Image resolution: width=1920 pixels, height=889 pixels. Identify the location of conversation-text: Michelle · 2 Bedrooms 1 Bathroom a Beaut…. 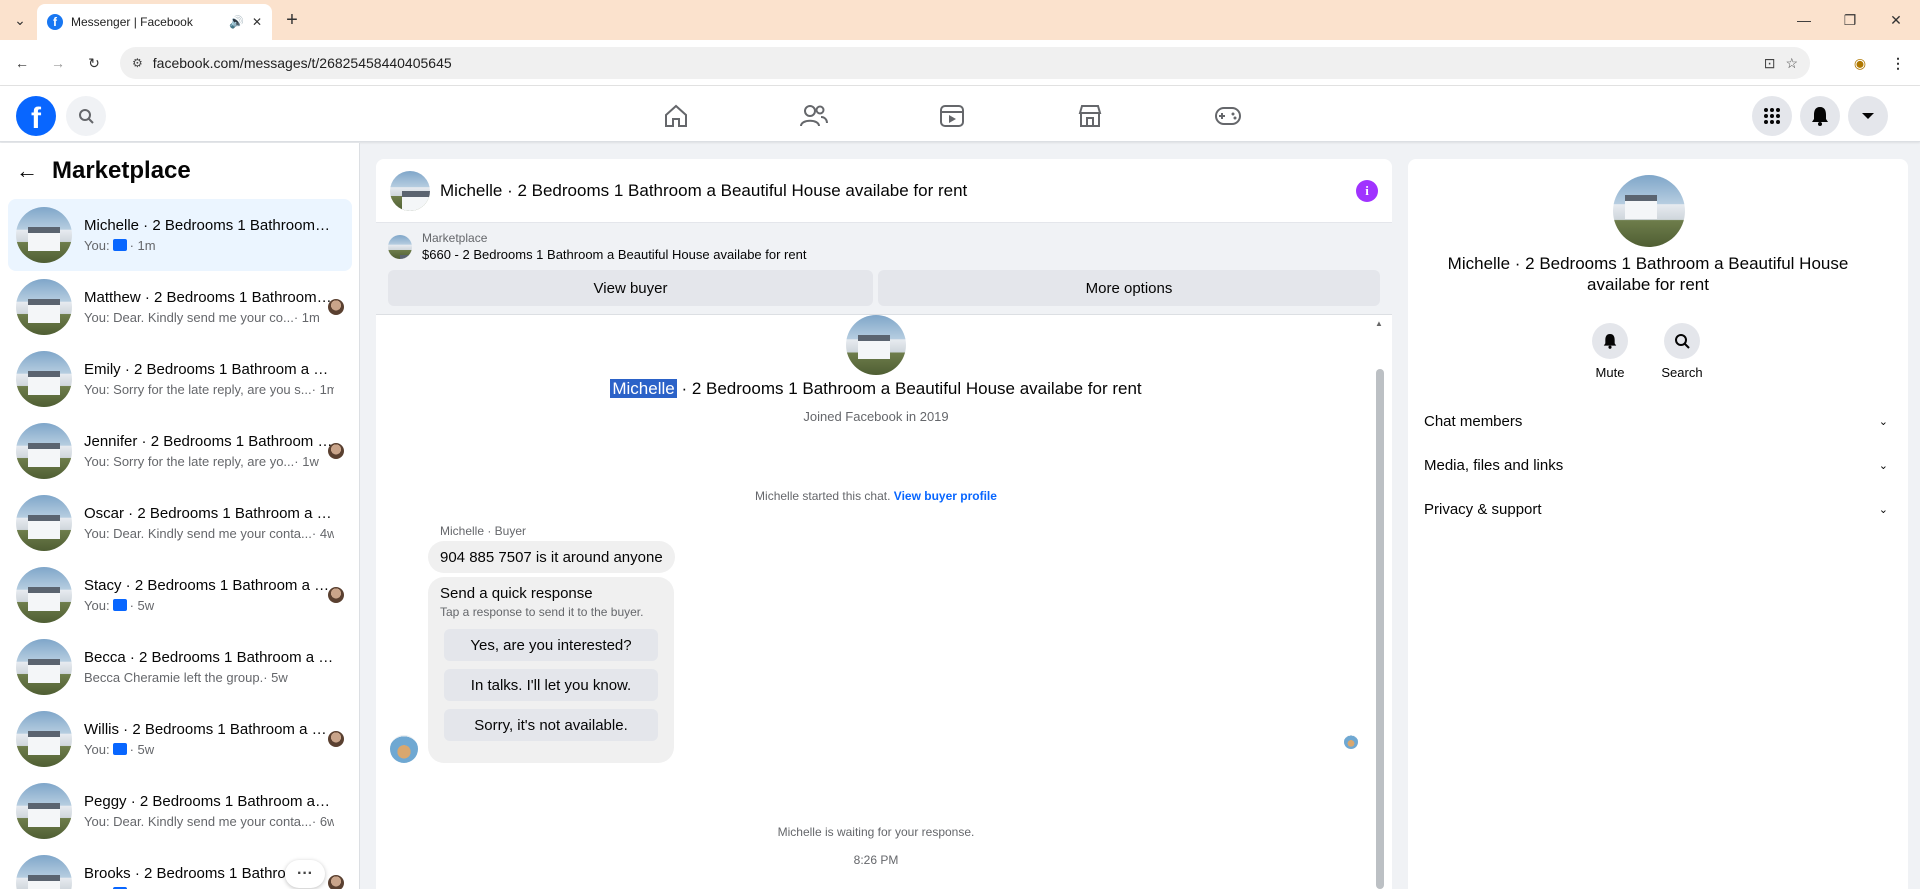
(209, 235).